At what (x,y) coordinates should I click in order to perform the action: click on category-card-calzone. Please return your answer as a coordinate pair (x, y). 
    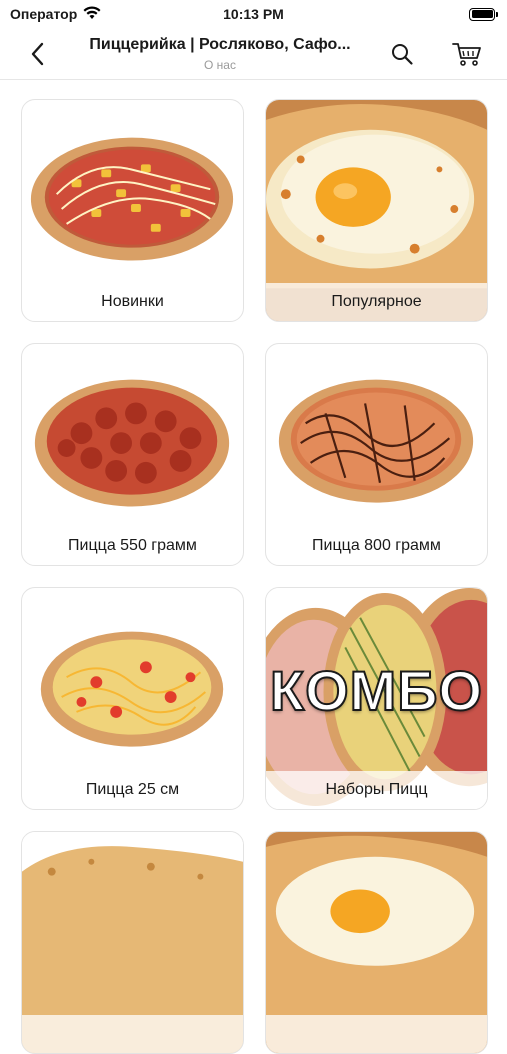
    Looking at the image, I should click on (132, 942).